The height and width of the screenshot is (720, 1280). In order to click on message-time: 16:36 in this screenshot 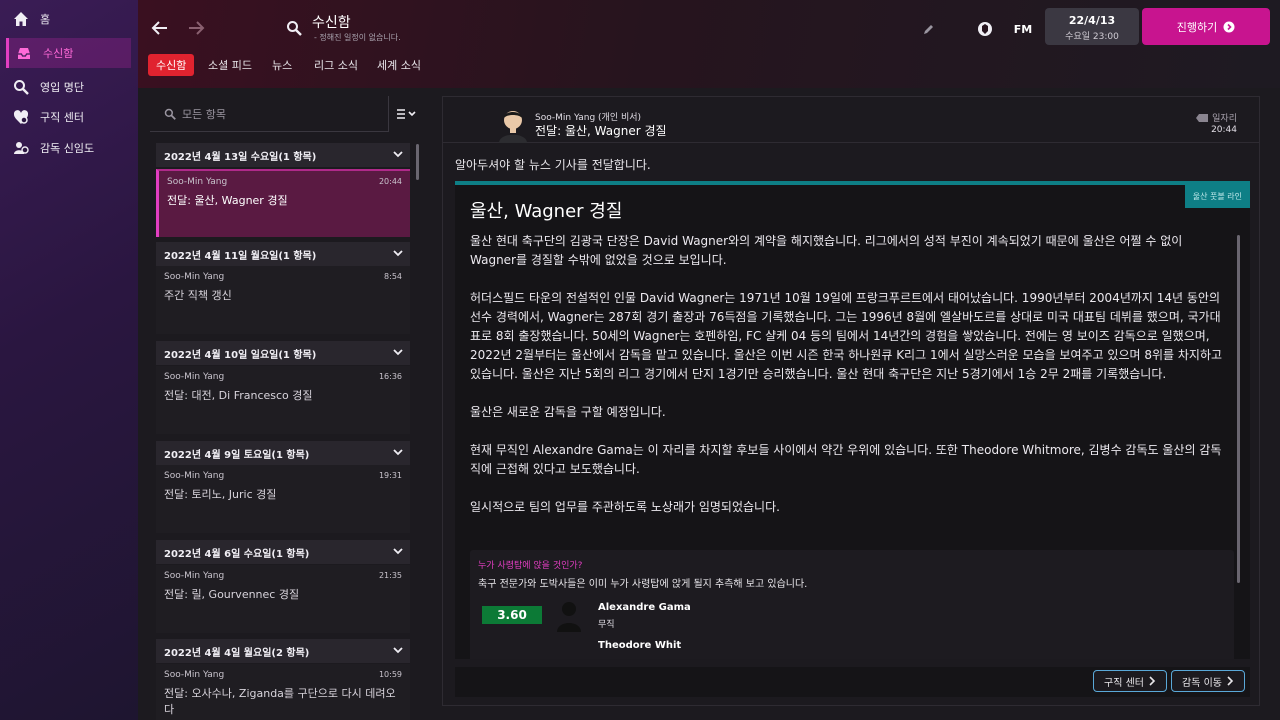, I will do `click(390, 376)`.